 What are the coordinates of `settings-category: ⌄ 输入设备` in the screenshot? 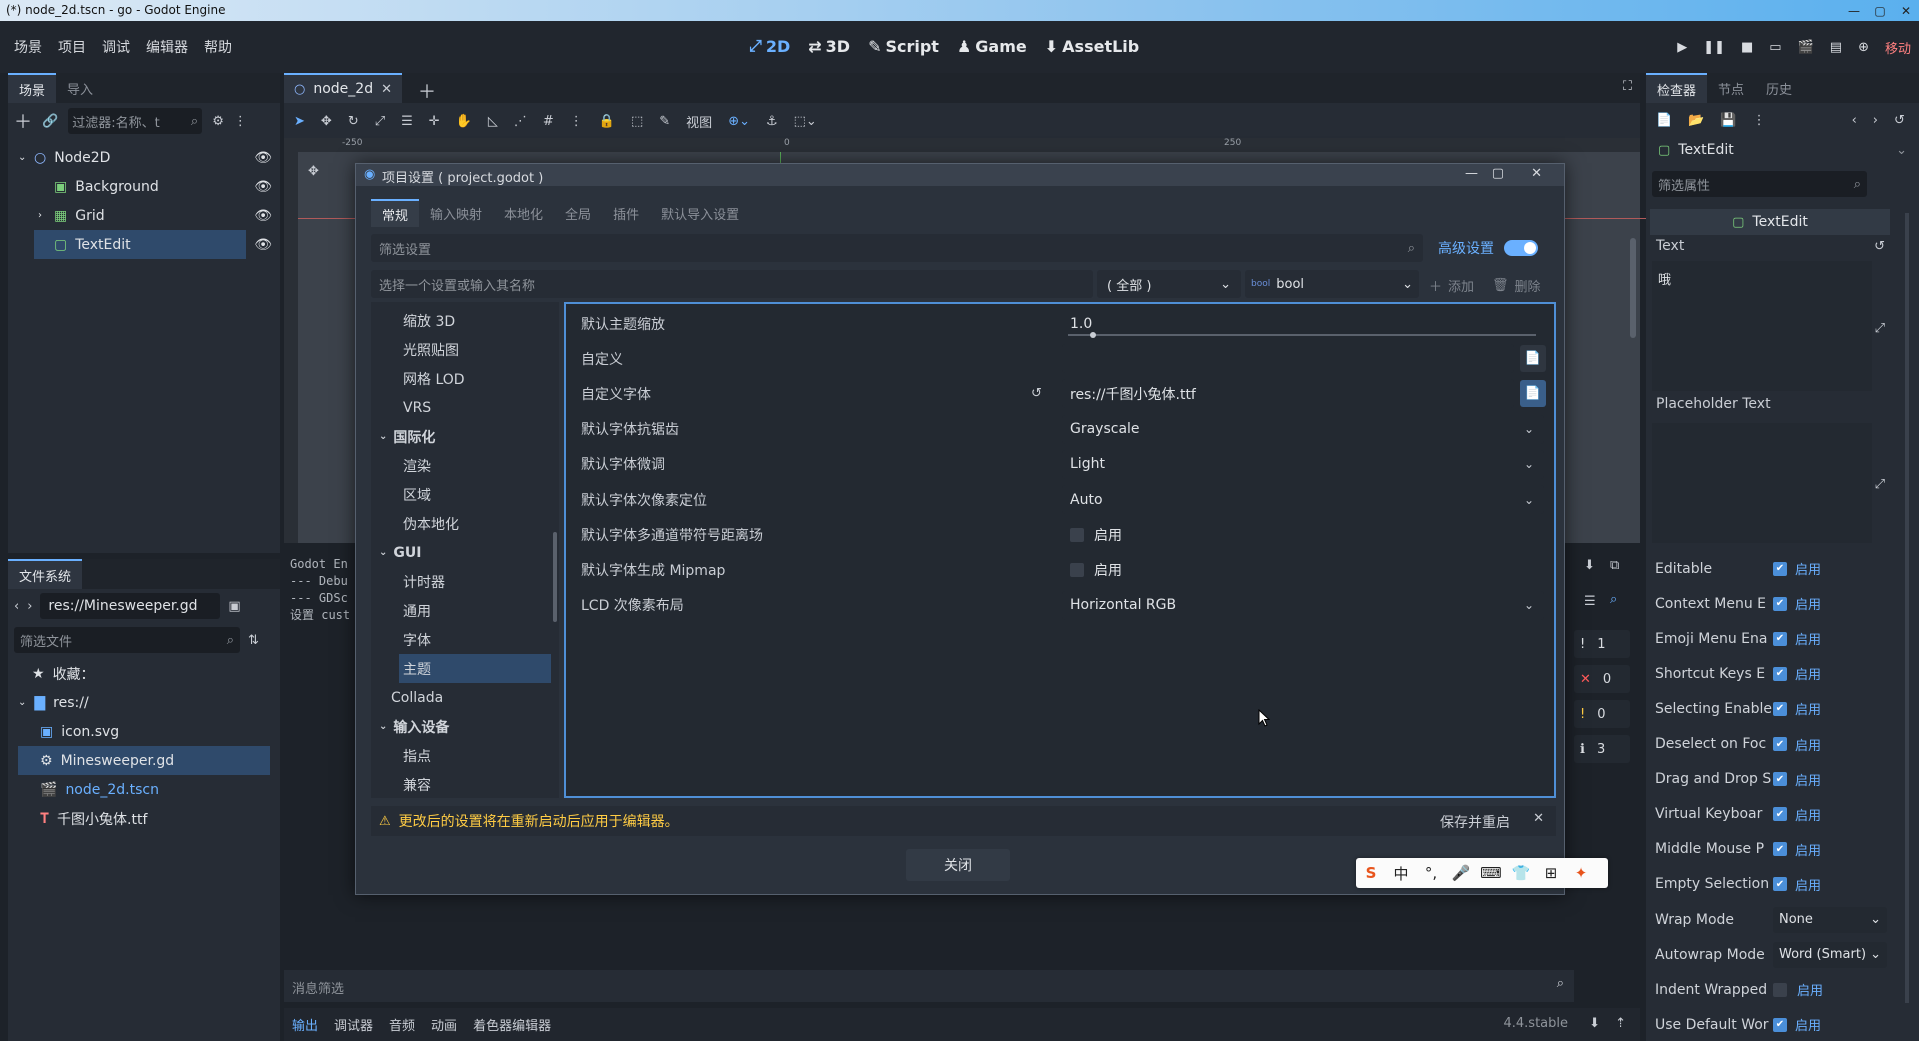 It's located at (465, 726).